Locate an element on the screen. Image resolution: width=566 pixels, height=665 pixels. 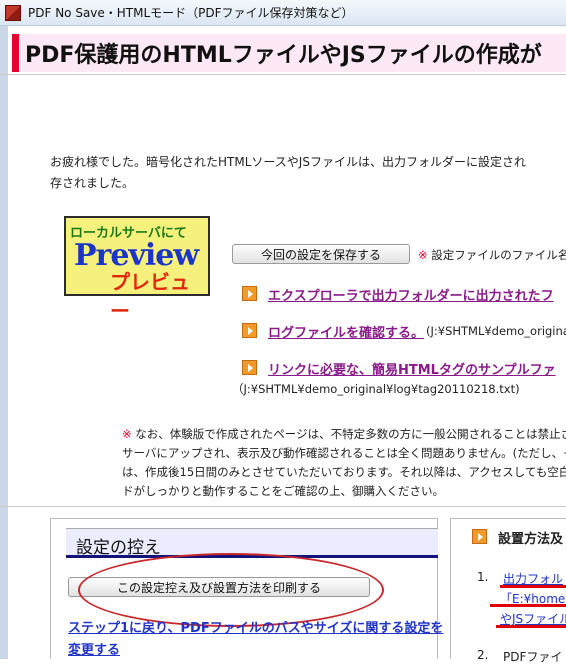
settings-copy-heading-text: 設定の控え is located at coordinates (118, 548).